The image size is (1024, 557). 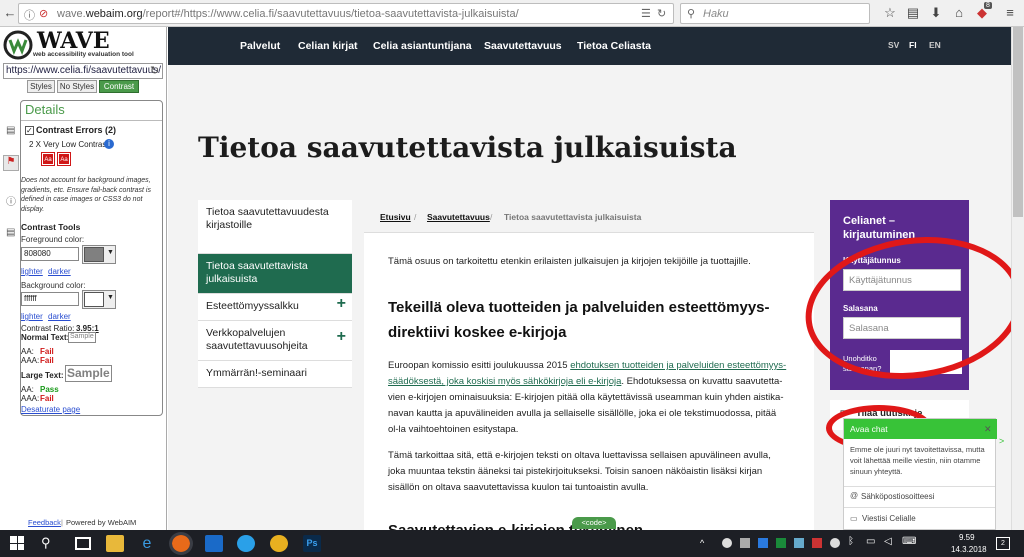 I want to click on nav-tietoa-celiasta: Tietoa Celiasta, so click(x=614, y=46).